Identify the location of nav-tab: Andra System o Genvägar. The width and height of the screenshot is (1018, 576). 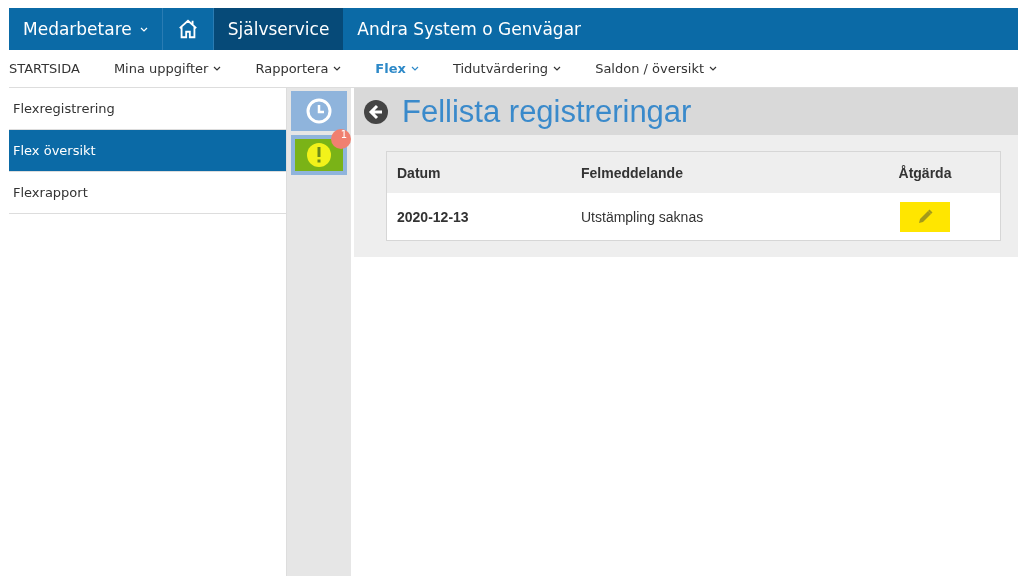
(469, 29).